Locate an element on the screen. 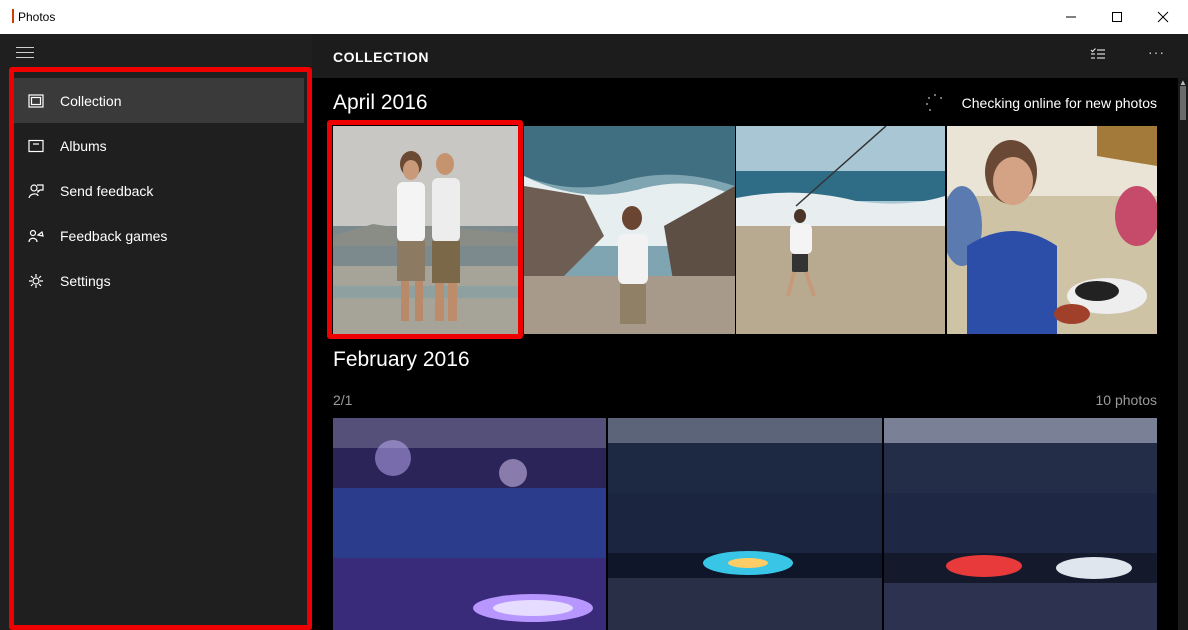  sidebar-item-albums: Albums is located at coordinates (159, 145).